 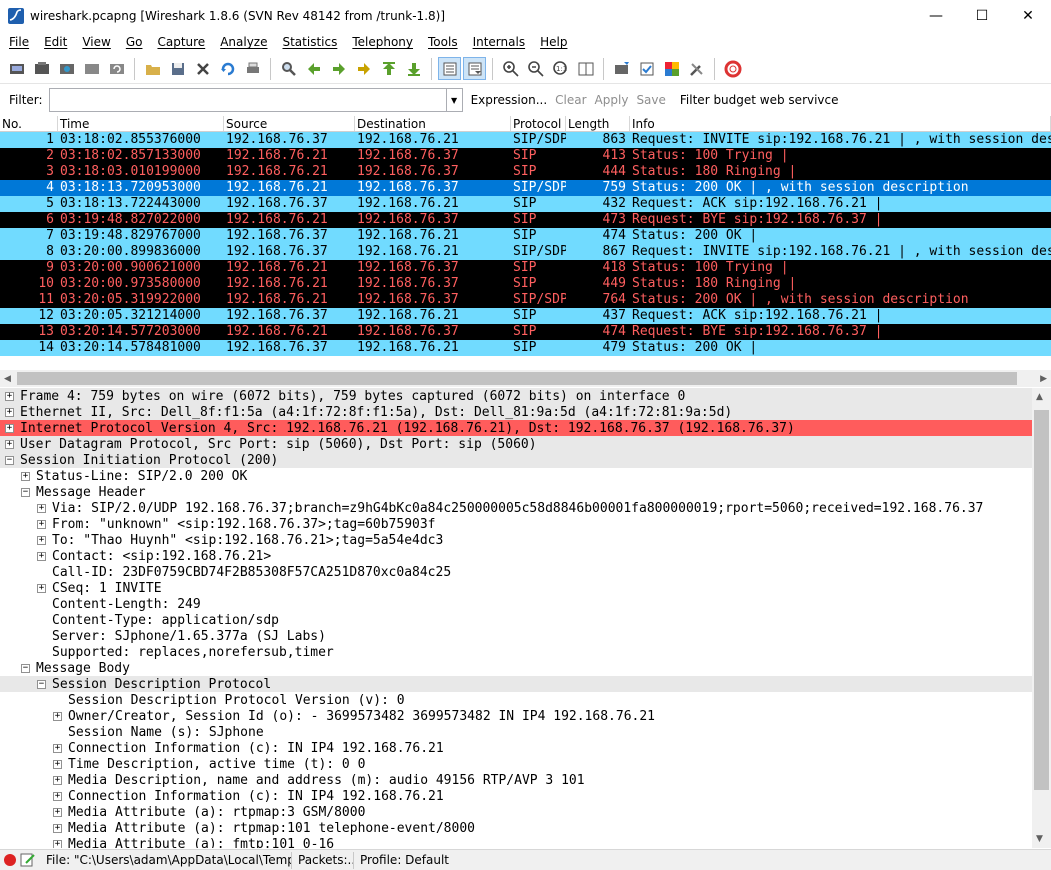 What do you see at coordinates (621, 68) in the screenshot?
I see `capture-filters-icon` at bounding box center [621, 68].